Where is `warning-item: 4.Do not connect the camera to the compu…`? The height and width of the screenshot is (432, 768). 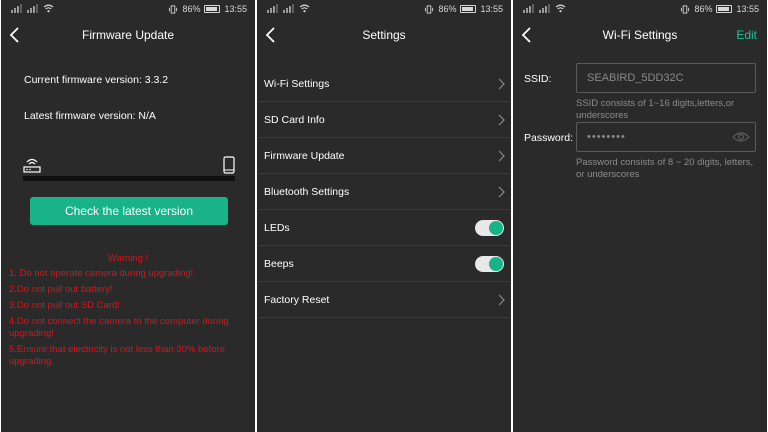
warning-item: 4.Do not connect the camera to the compu… is located at coordinates (119, 327).